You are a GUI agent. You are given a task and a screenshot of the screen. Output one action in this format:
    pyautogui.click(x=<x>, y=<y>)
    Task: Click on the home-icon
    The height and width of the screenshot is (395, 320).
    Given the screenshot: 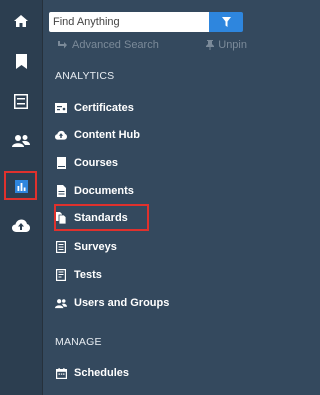 What is the action you would take?
    pyautogui.click(x=21, y=21)
    